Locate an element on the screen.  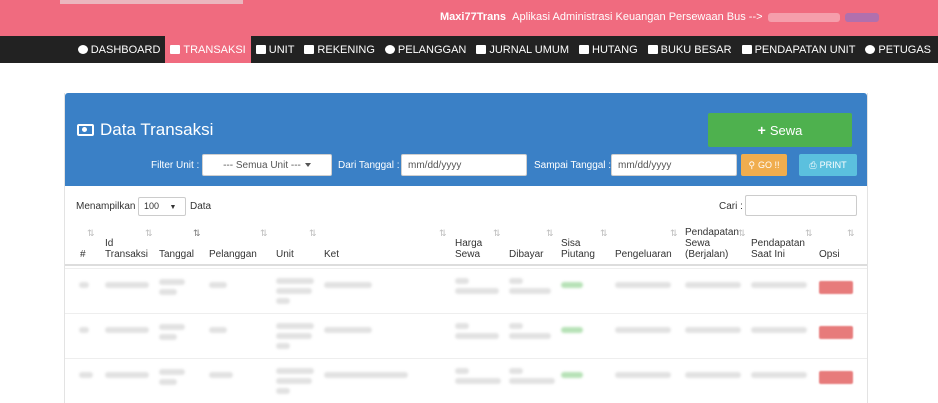
bus-icon is located at coordinates (260, 49).